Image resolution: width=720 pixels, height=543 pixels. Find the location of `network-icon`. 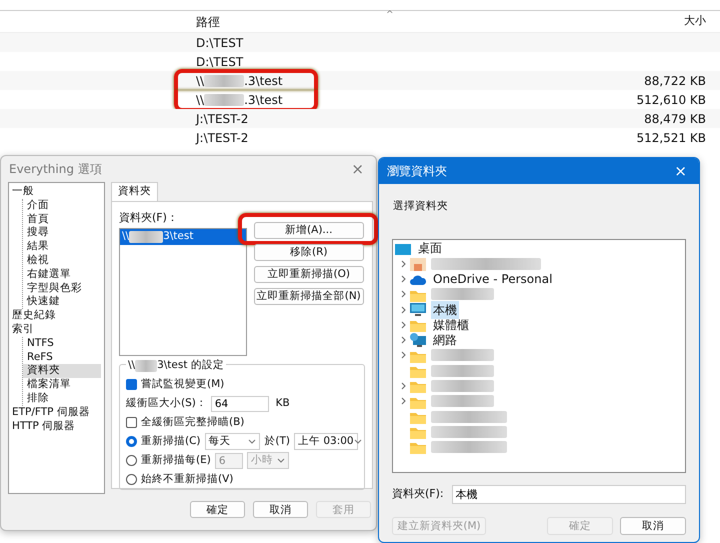

network-icon is located at coordinates (418, 340).